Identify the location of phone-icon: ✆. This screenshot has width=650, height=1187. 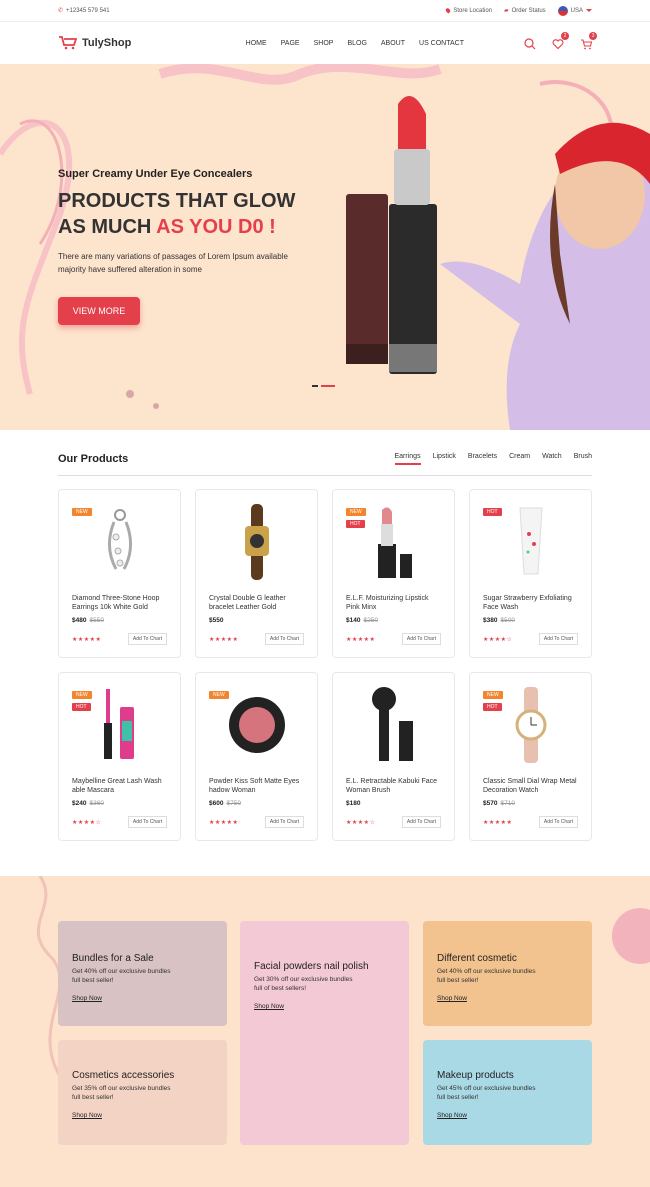
(61, 11).